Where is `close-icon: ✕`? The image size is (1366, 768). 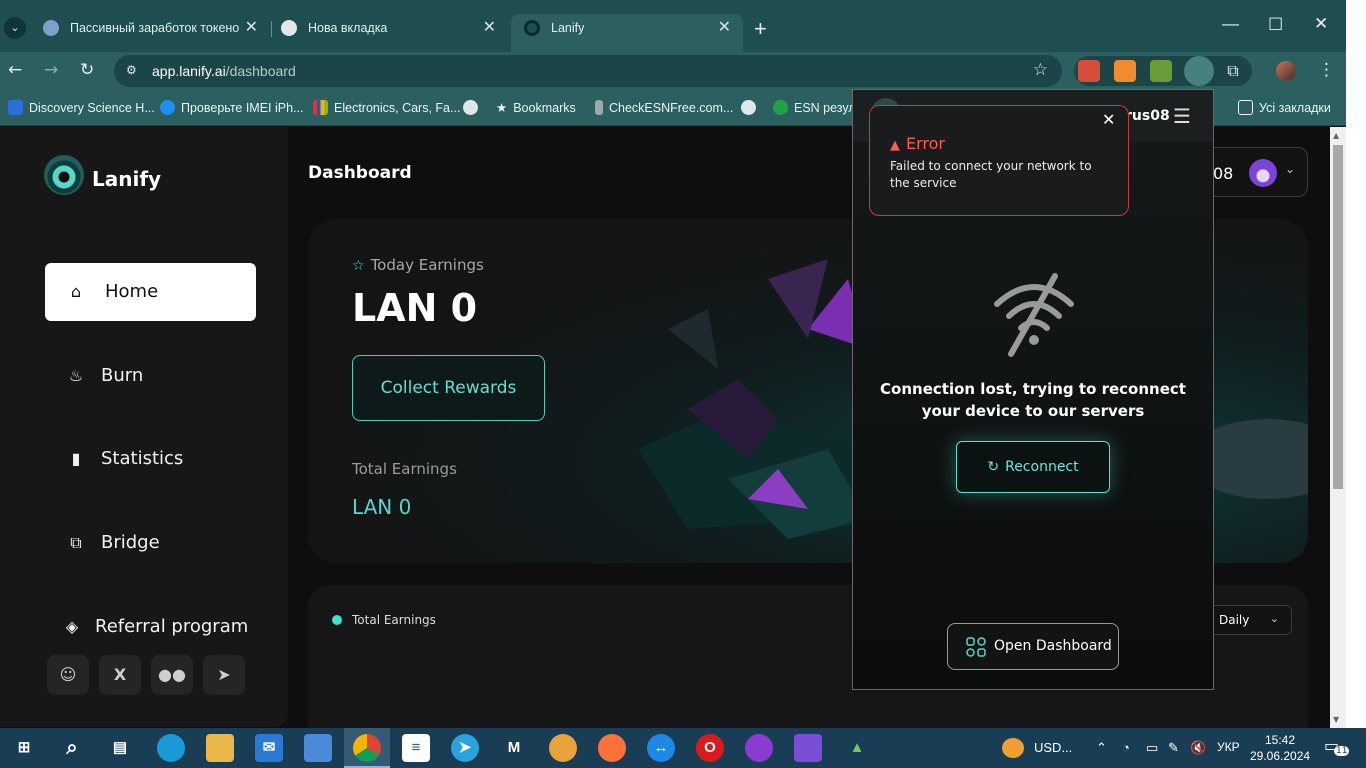
close-icon: ✕ is located at coordinates (1108, 119).